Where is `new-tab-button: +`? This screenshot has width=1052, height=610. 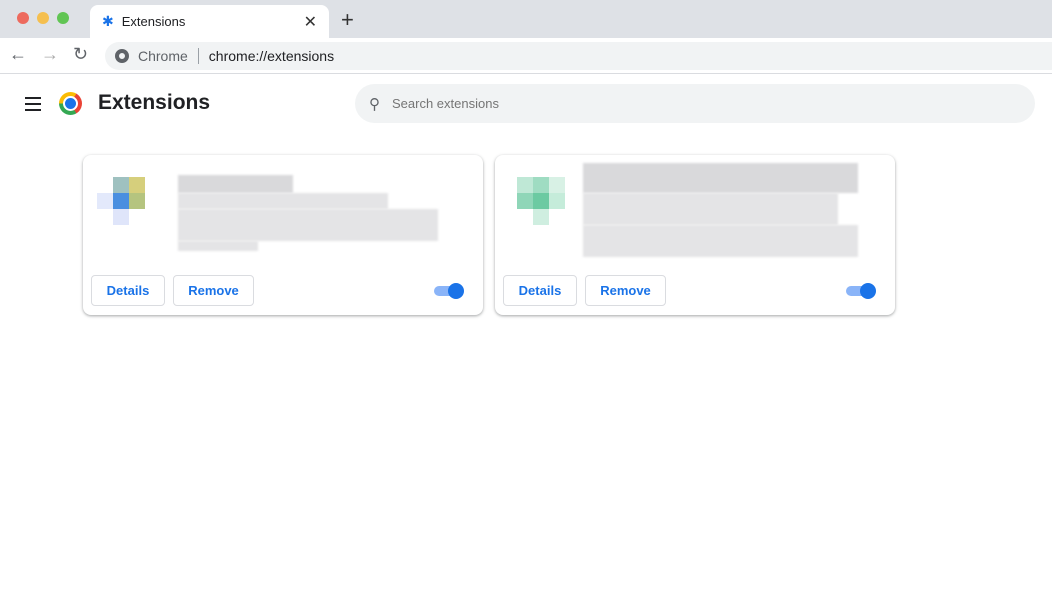
new-tab-button: + is located at coordinates (347, 20).